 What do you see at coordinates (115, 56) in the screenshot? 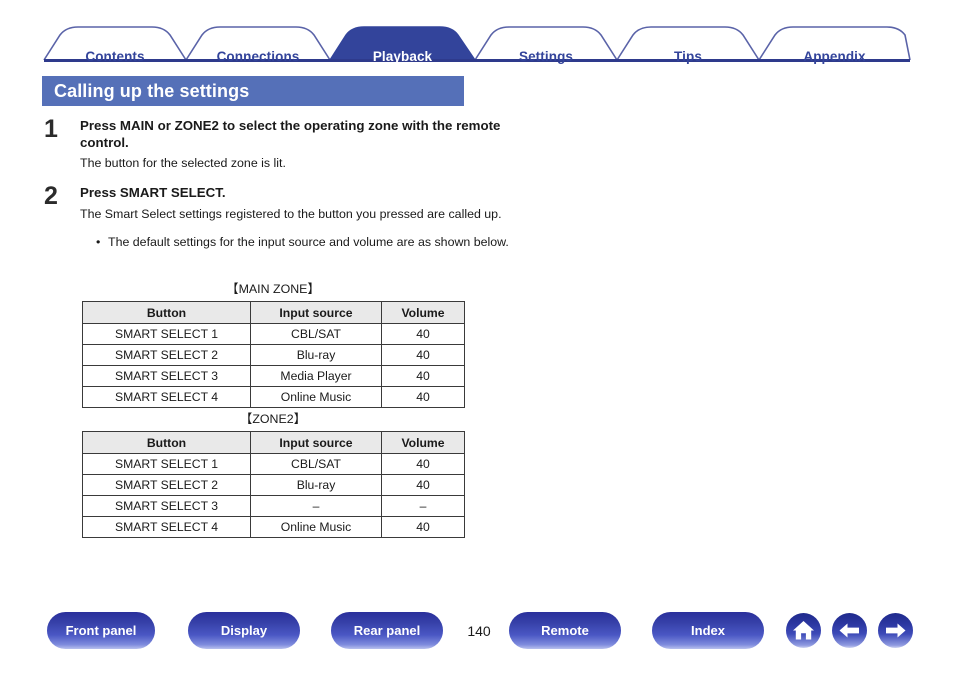
I see `tab-contents: Contents` at bounding box center [115, 56].